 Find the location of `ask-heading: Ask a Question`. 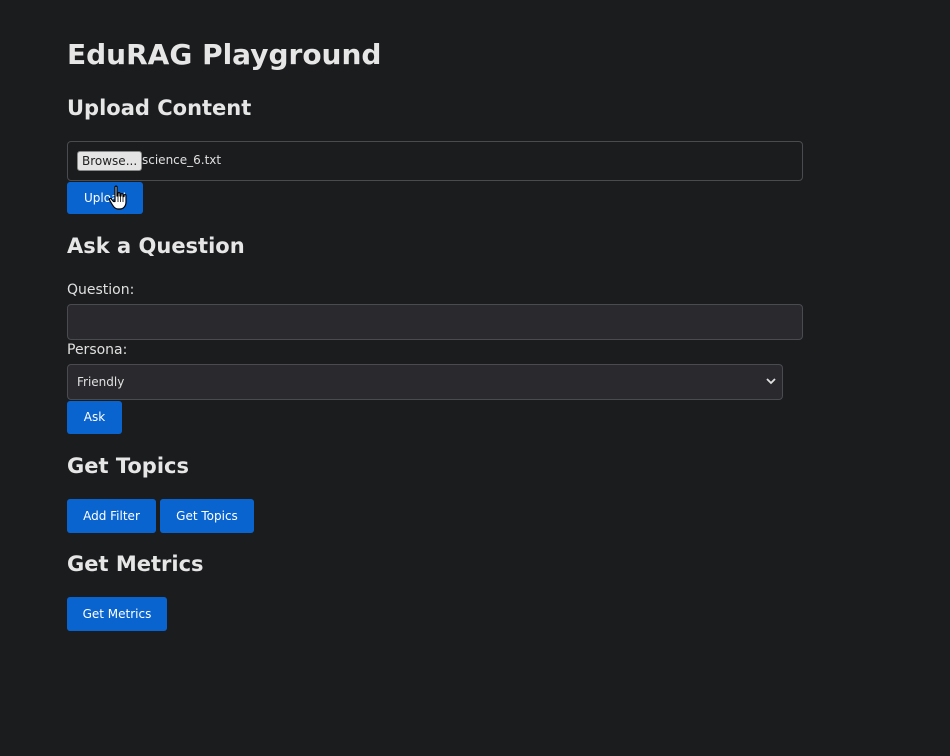

ask-heading: Ask a Question is located at coordinates (156, 246).